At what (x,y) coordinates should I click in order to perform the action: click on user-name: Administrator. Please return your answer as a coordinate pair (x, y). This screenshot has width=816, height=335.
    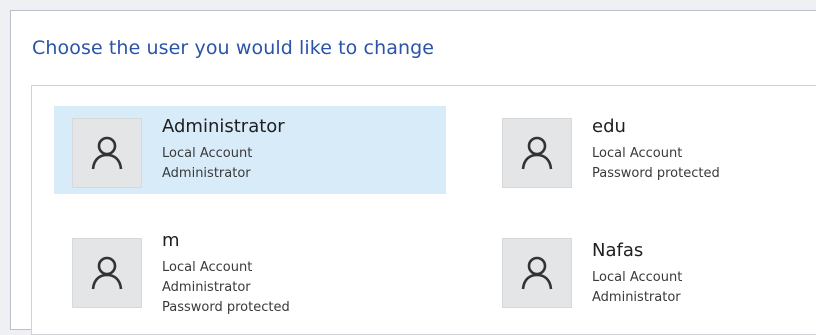
    Looking at the image, I should click on (223, 126).